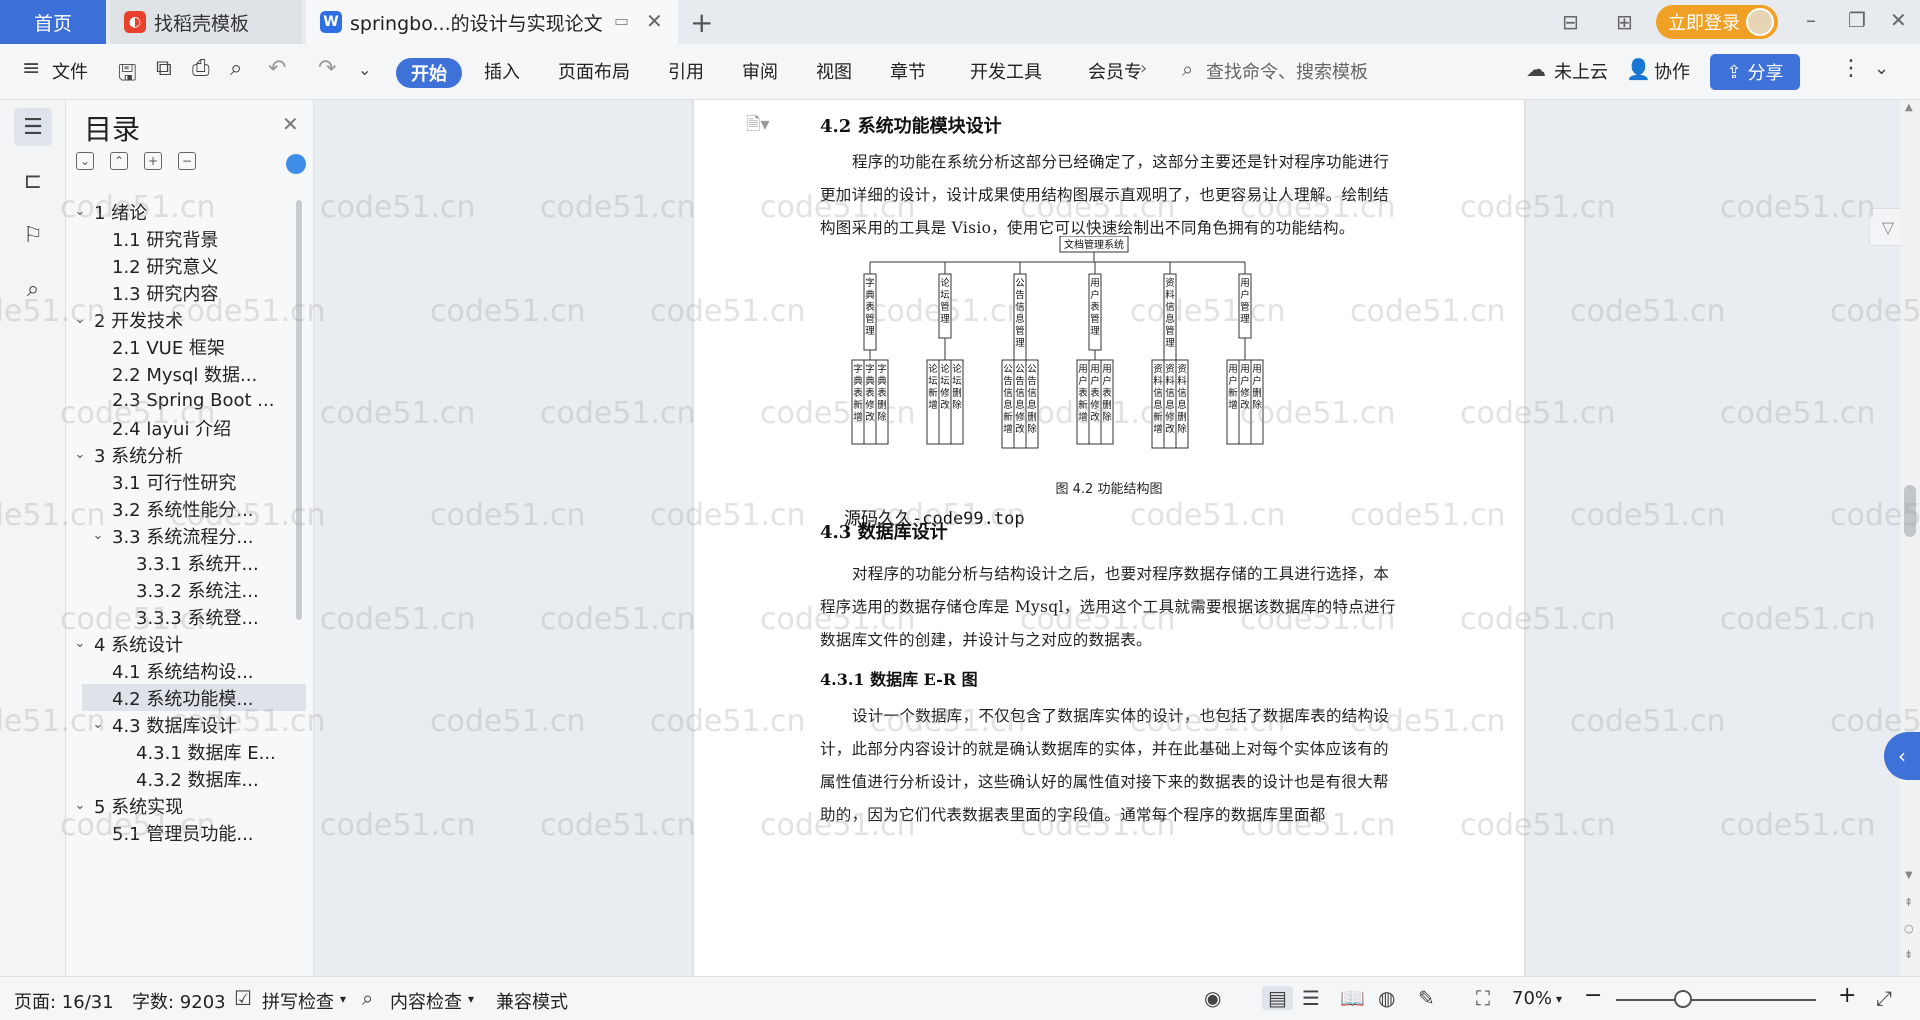 Image resolution: width=1920 pixels, height=1020 pixels. What do you see at coordinates (1006, 71) in the screenshot?
I see `tab-developer: 开发工具` at bounding box center [1006, 71].